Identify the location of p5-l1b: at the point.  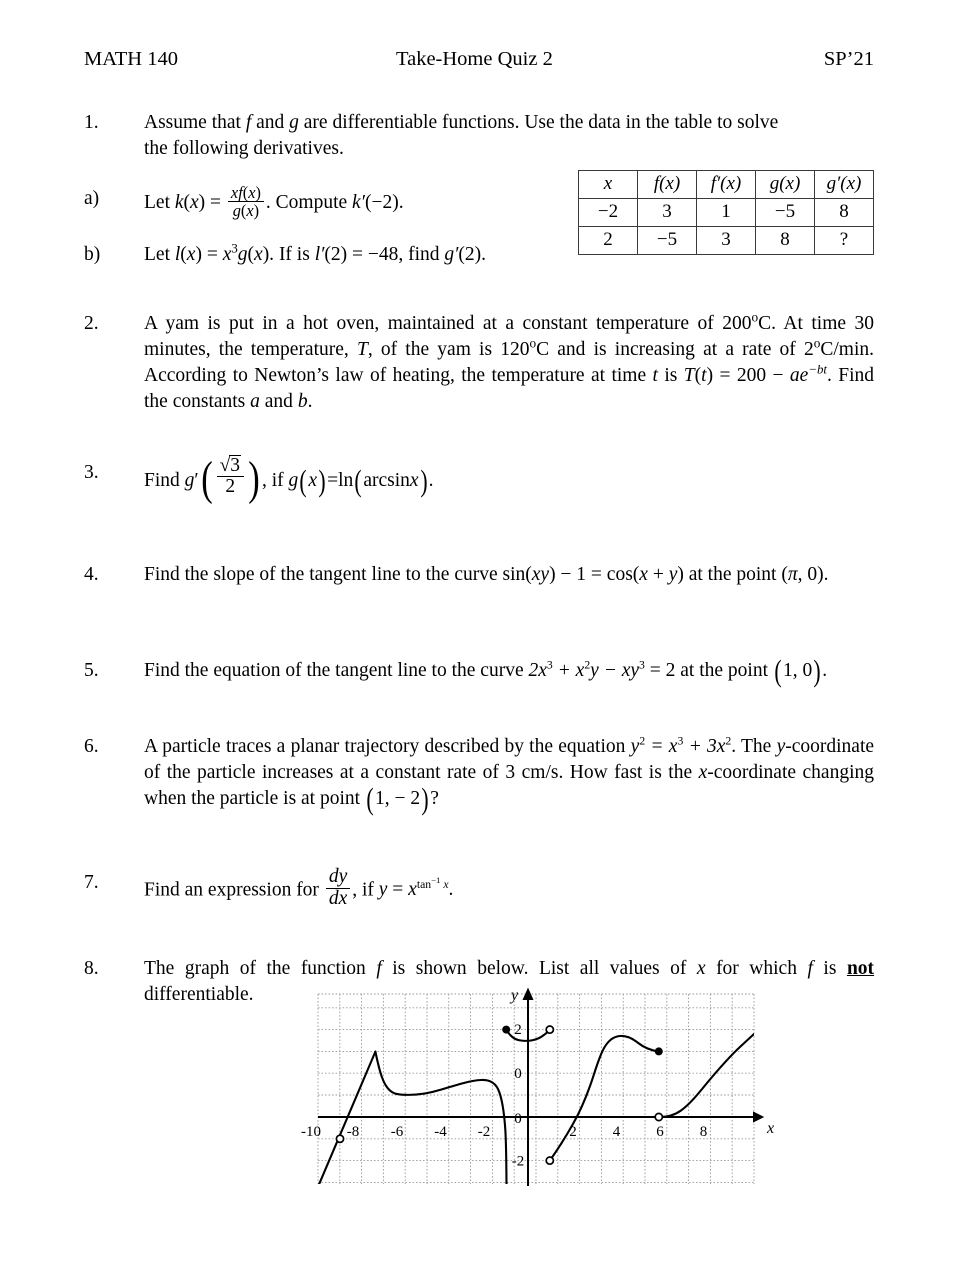
(724, 670).